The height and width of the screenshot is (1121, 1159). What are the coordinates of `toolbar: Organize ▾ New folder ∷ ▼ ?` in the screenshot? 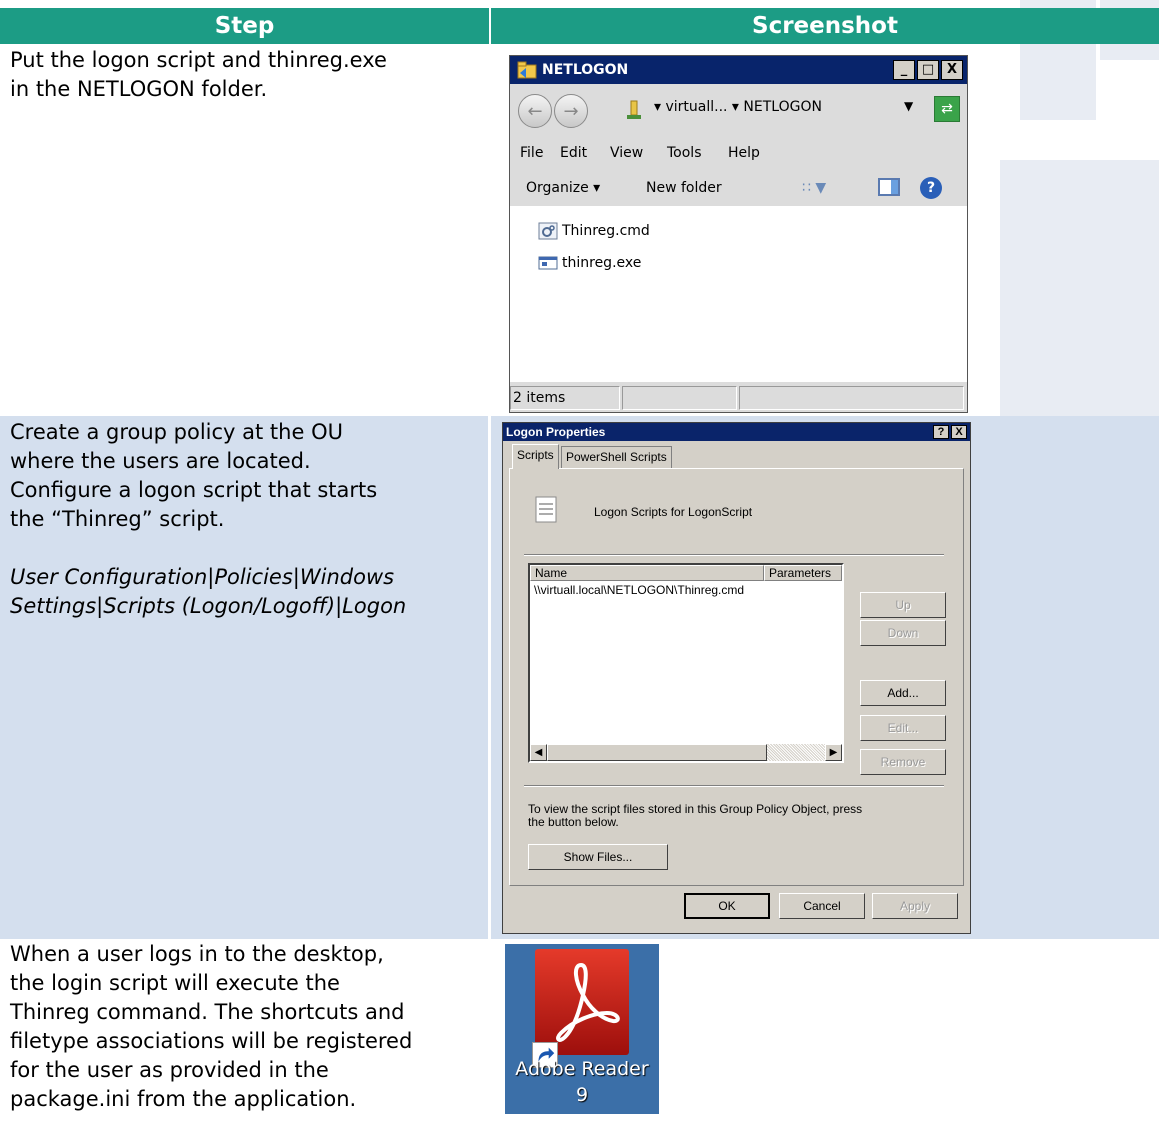 It's located at (738, 187).